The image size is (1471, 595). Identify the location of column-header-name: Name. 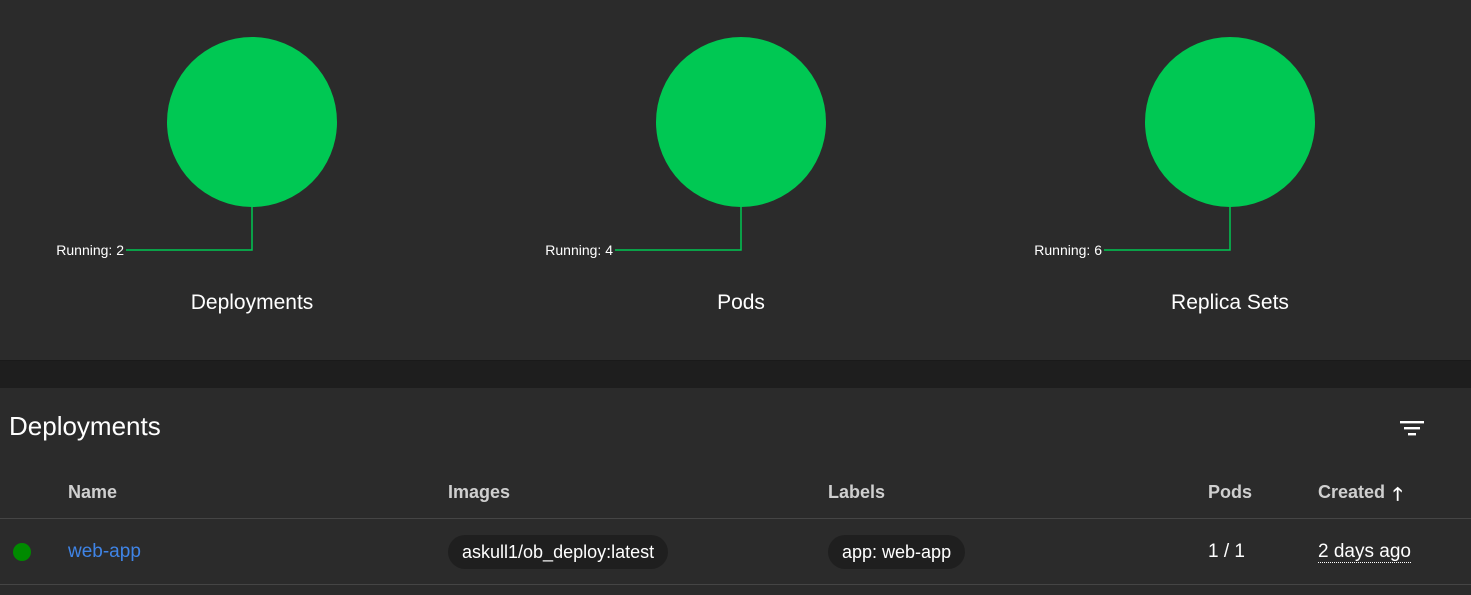
(92, 492).